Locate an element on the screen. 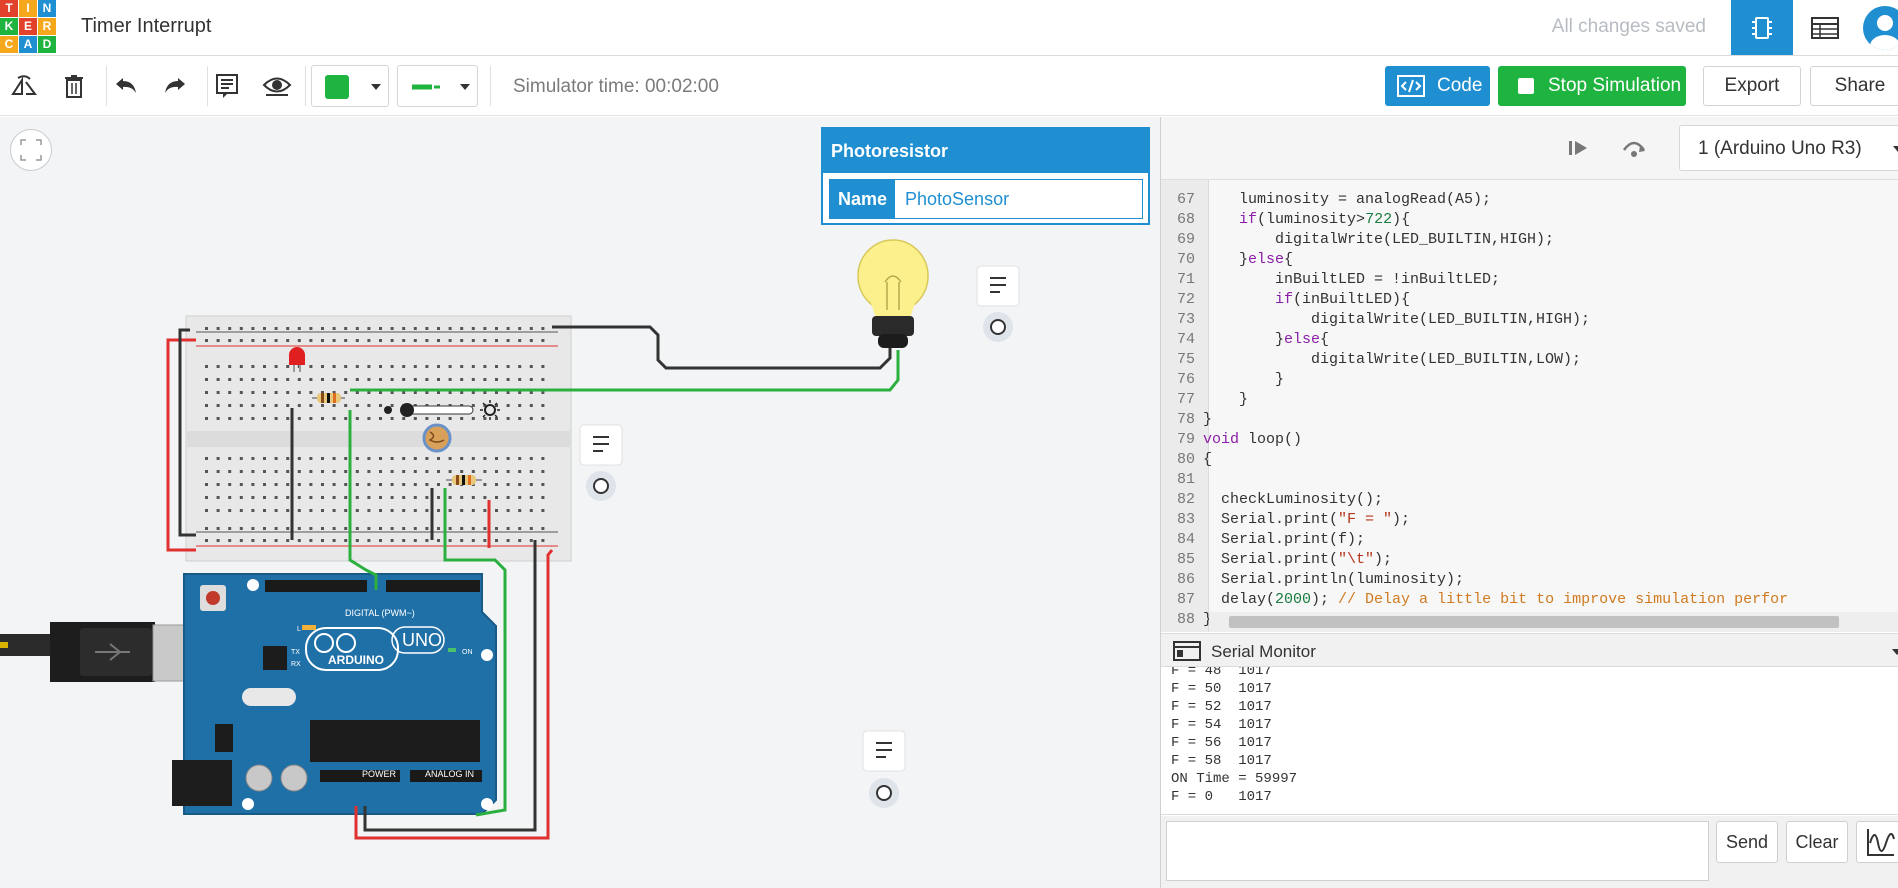  code-line: 86 Serial.println(luminosity); is located at coordinates (1529, 580).